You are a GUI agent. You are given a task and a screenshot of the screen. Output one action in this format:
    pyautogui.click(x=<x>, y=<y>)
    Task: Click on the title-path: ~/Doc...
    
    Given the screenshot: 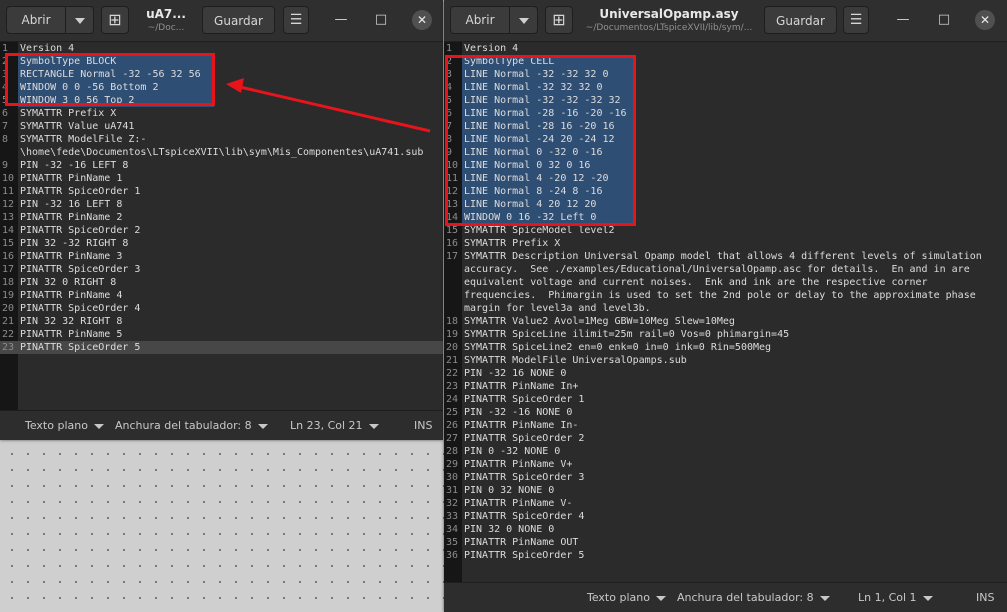 What is the action you would take?
    pyautogui.click(x=166, y=28)
    